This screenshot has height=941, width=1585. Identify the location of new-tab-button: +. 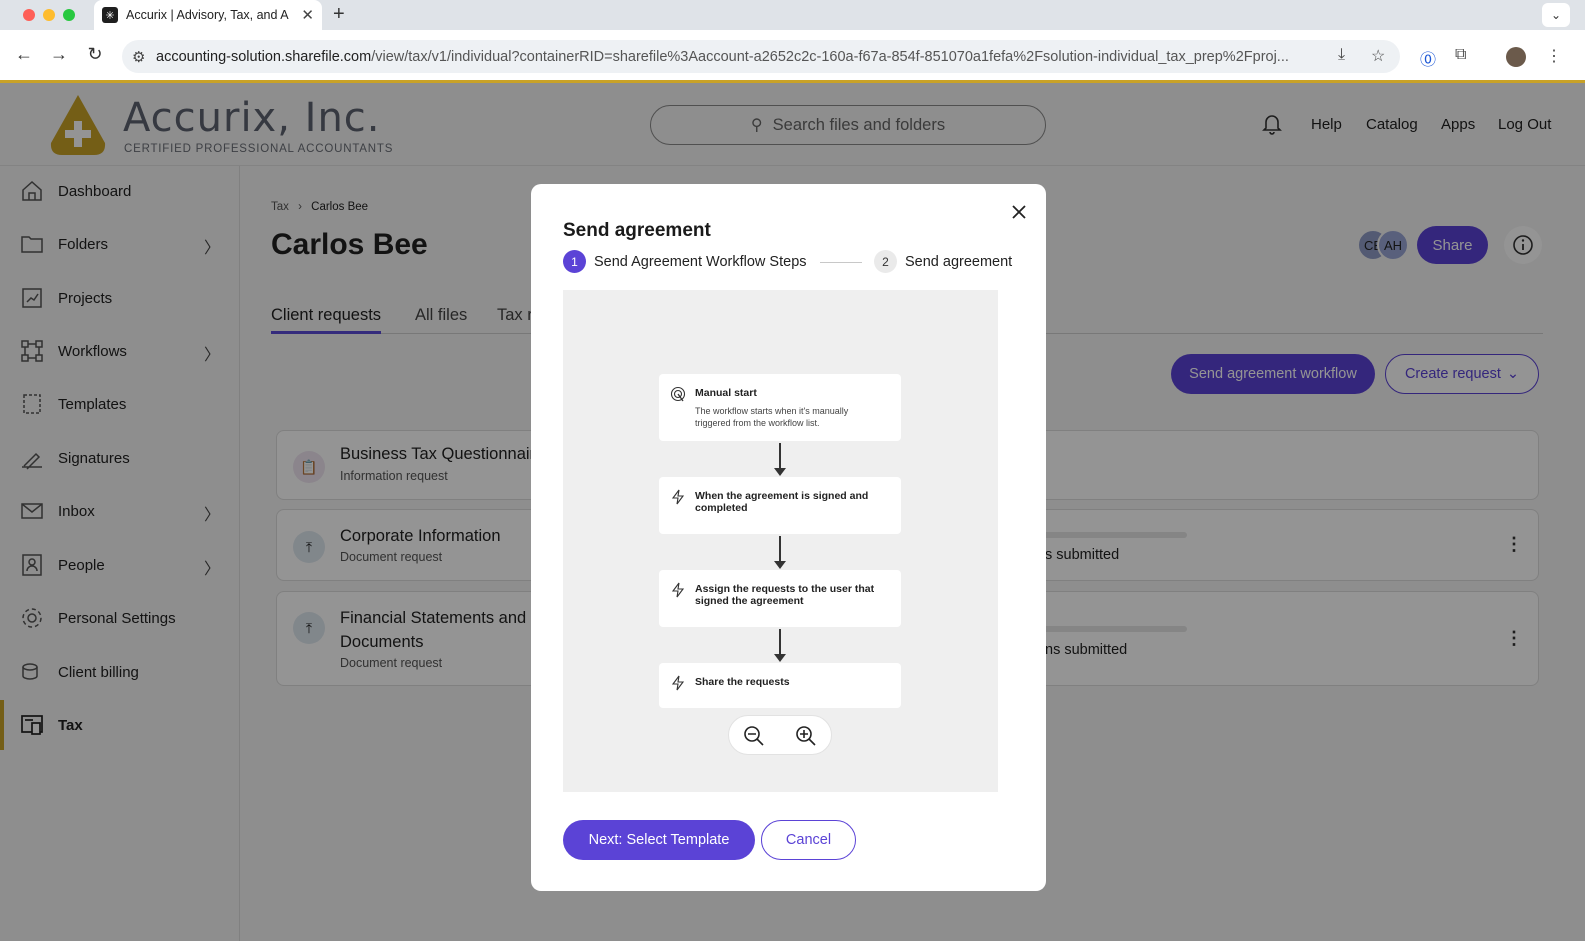
(339, 14).